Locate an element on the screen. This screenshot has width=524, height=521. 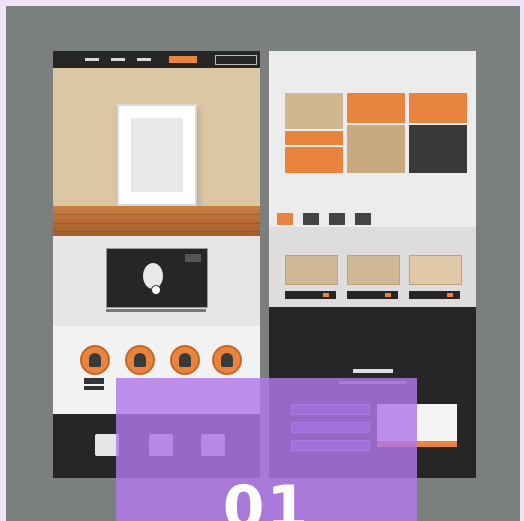
tile-grid-section is located at coordinates (372, 131).